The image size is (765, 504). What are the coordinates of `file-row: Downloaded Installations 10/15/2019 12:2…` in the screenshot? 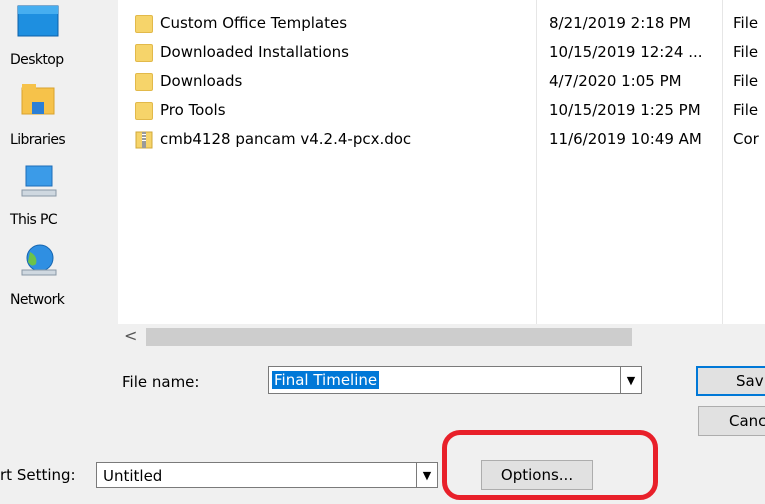 It's located at (441, 53).